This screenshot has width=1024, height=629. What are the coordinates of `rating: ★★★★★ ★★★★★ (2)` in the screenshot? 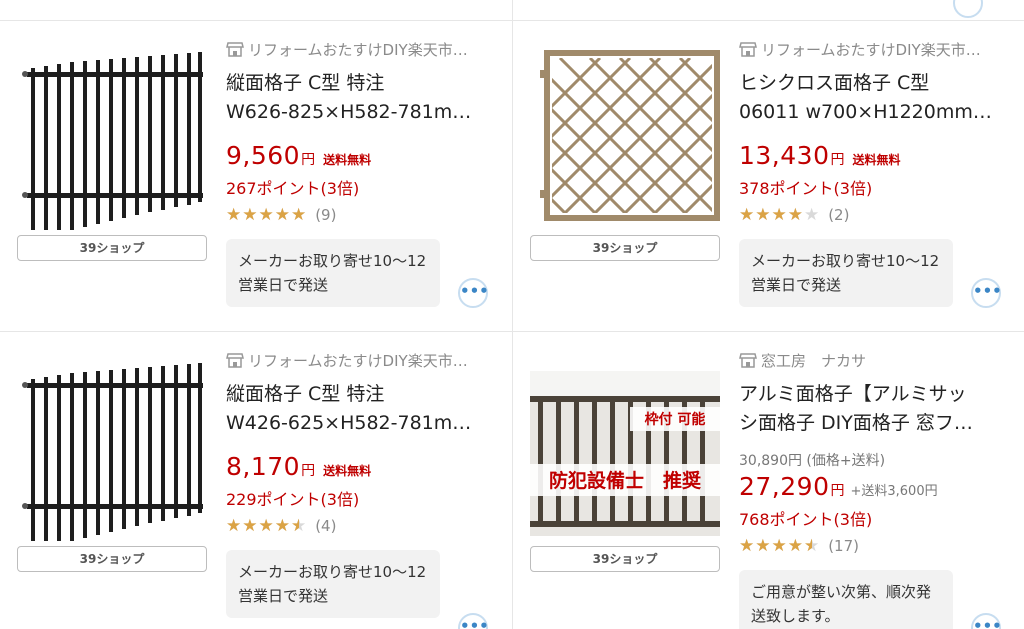 It's located at (874, 215).